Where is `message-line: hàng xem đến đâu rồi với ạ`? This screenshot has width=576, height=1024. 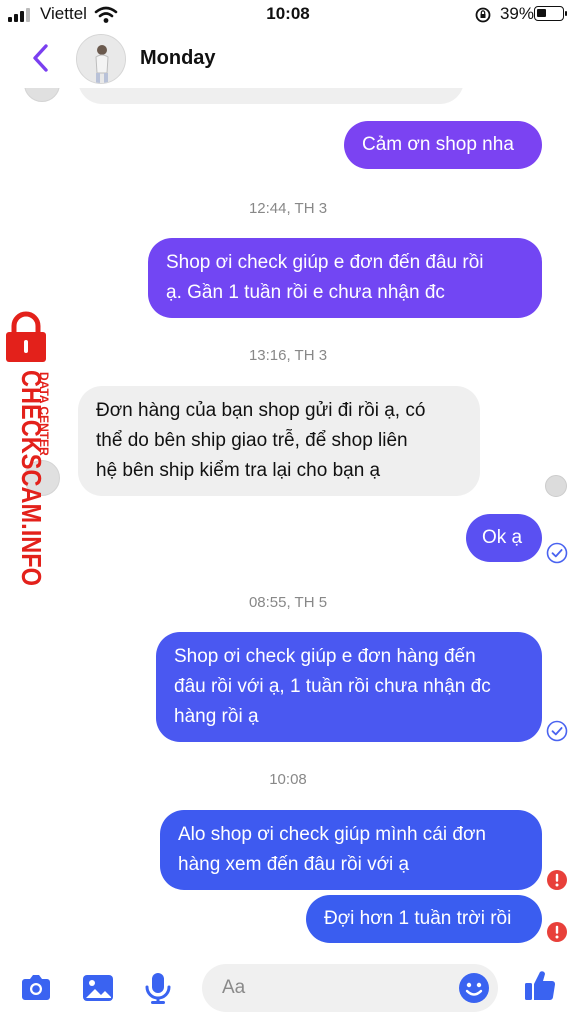
message-line: hàng xem đến đâu rồi với ạ is located at coordinates (294, 864).